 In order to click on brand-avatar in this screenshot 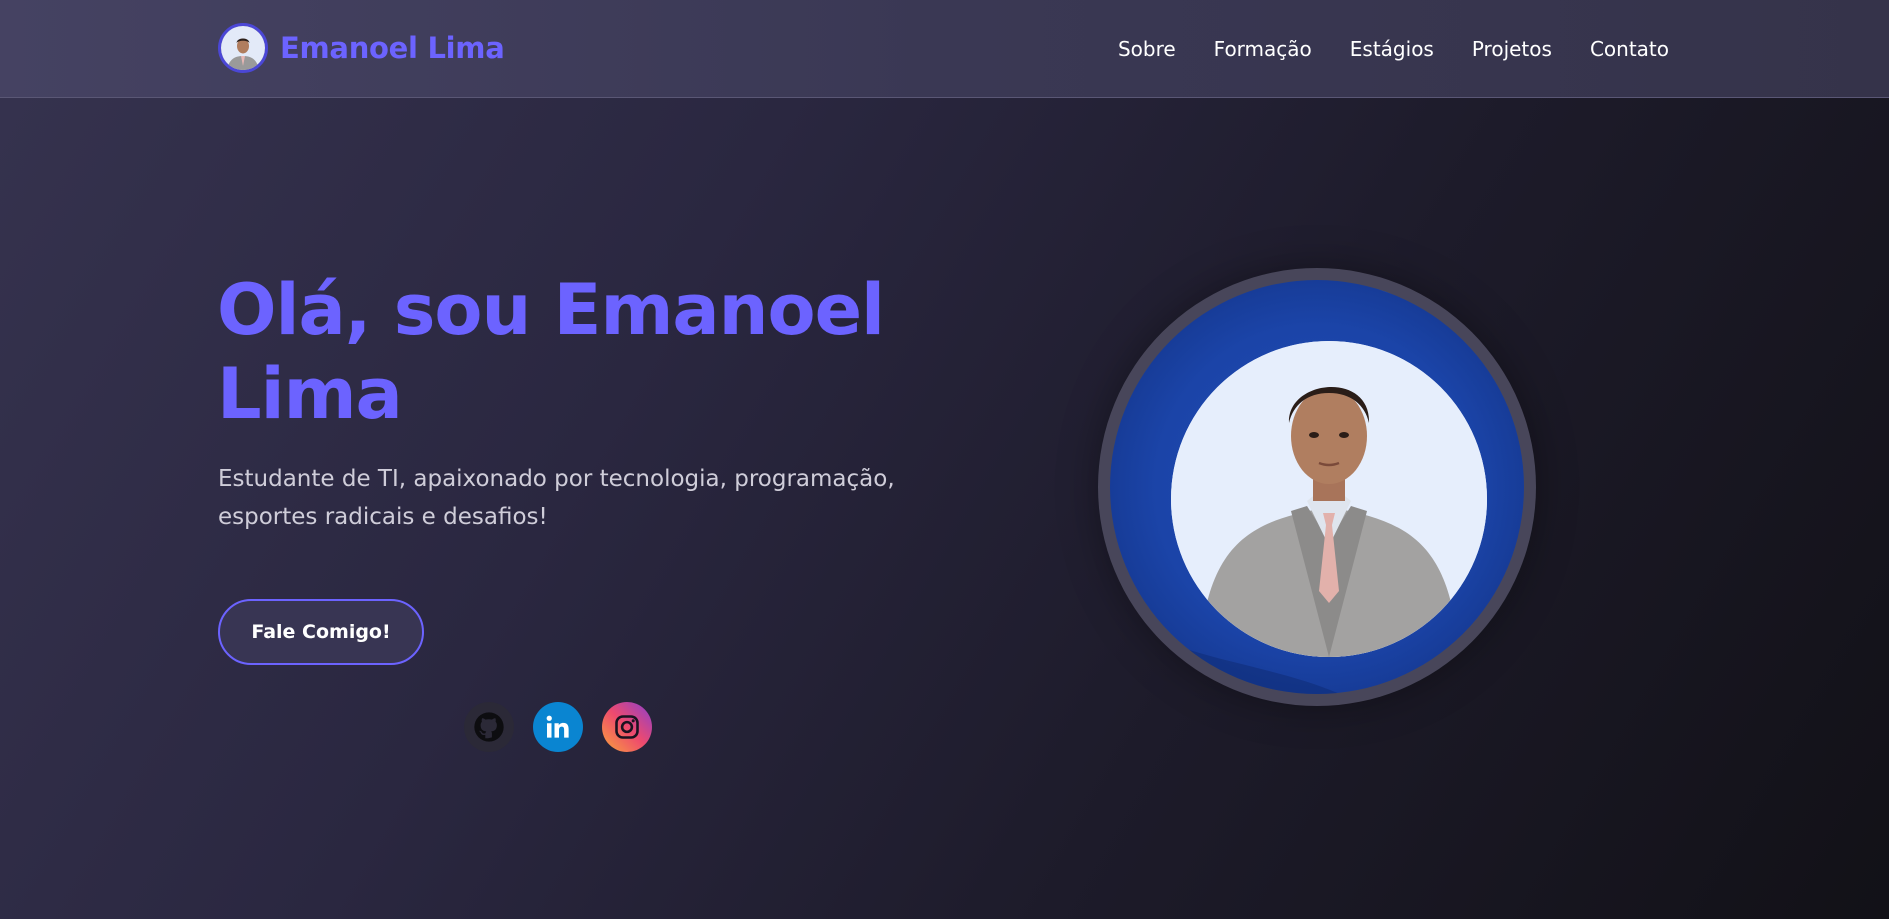, I will do `click(243, 48)`.